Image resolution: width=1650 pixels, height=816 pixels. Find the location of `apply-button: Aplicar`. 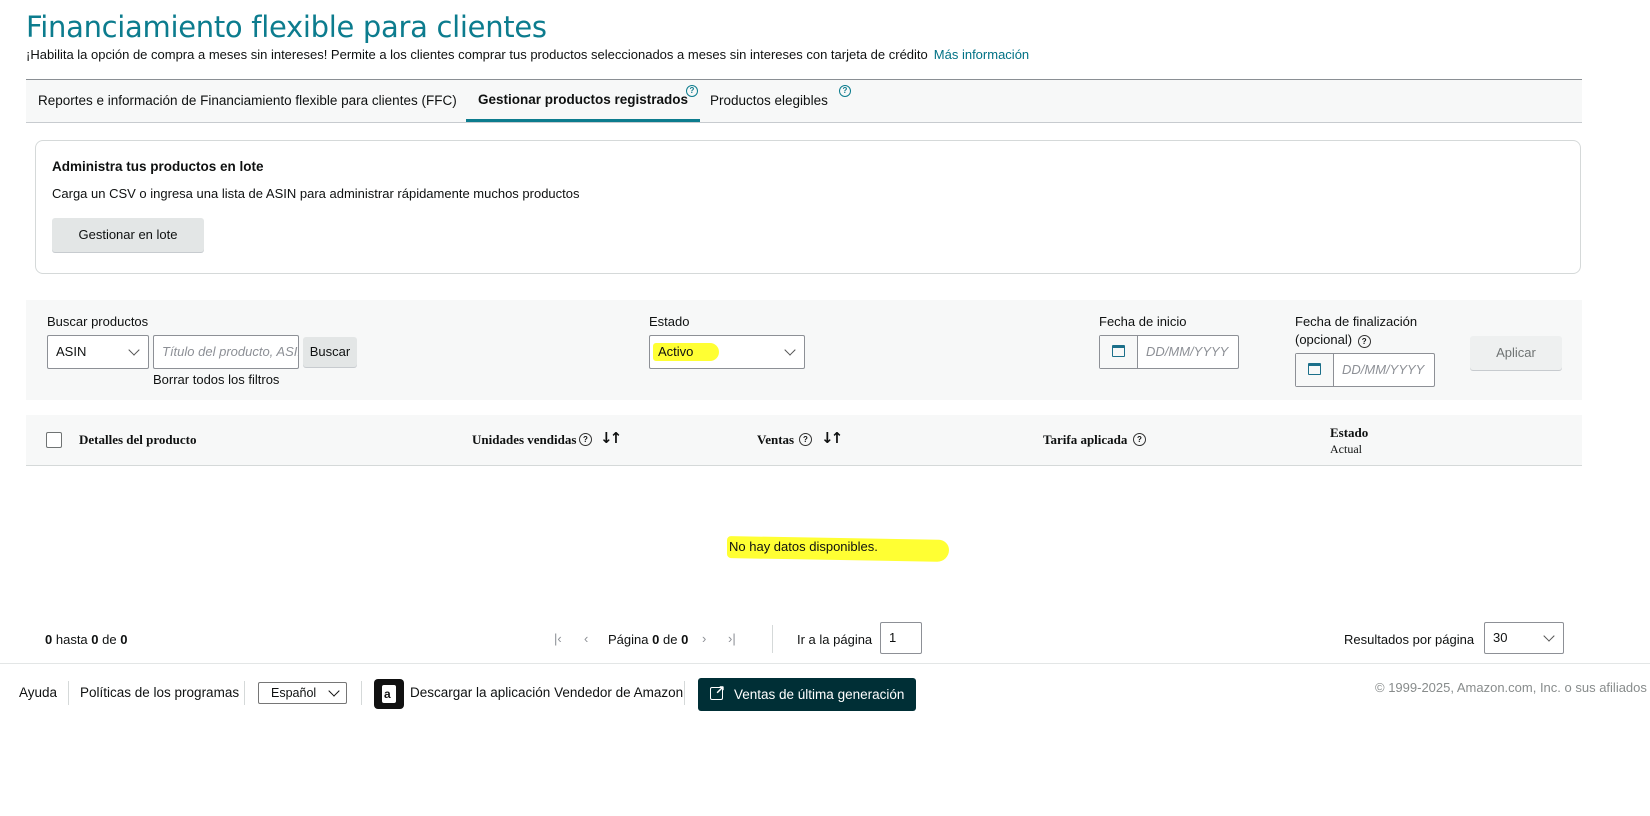

apply-button: Aplicar is located at coordinates (1516, 353).